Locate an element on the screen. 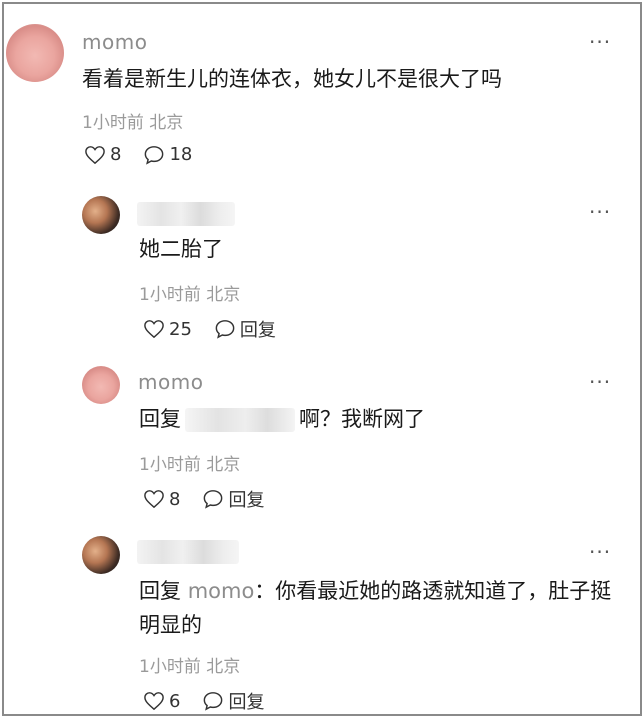  comment-text: 回复 啊？我断网了 is located at coordinates (282, 419).